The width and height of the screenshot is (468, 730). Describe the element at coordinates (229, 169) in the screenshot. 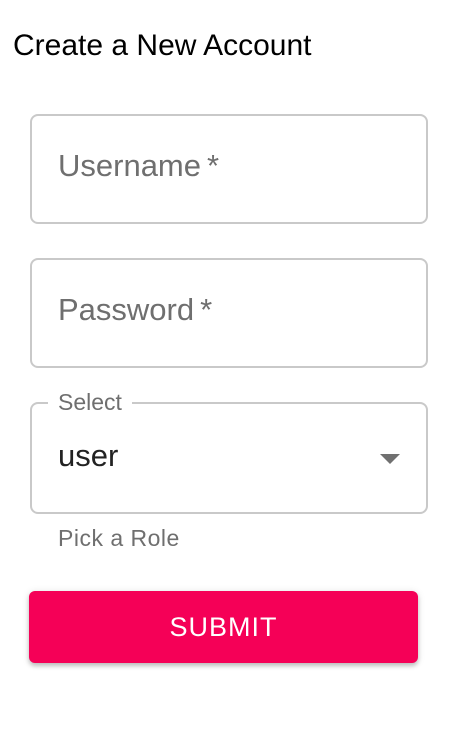

I see `username-field: Username *` at that location.